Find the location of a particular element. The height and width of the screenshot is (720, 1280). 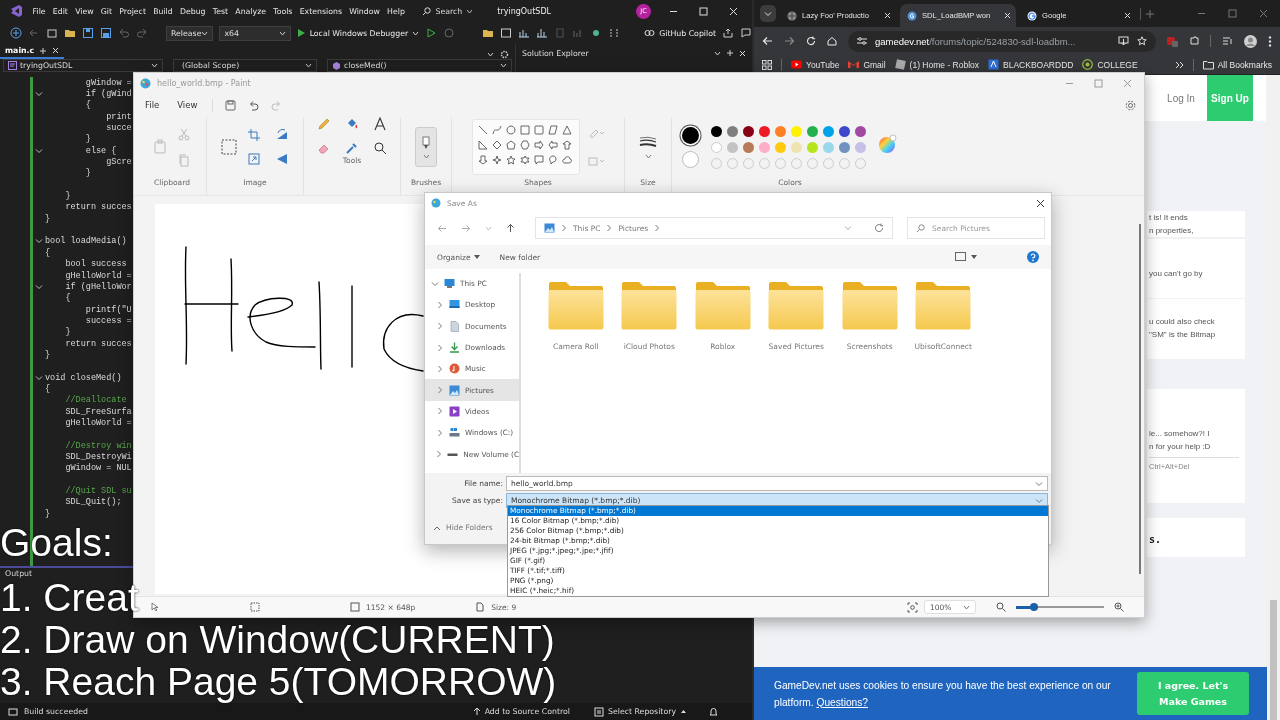

crop-icon is located at coordinates (254, 135).